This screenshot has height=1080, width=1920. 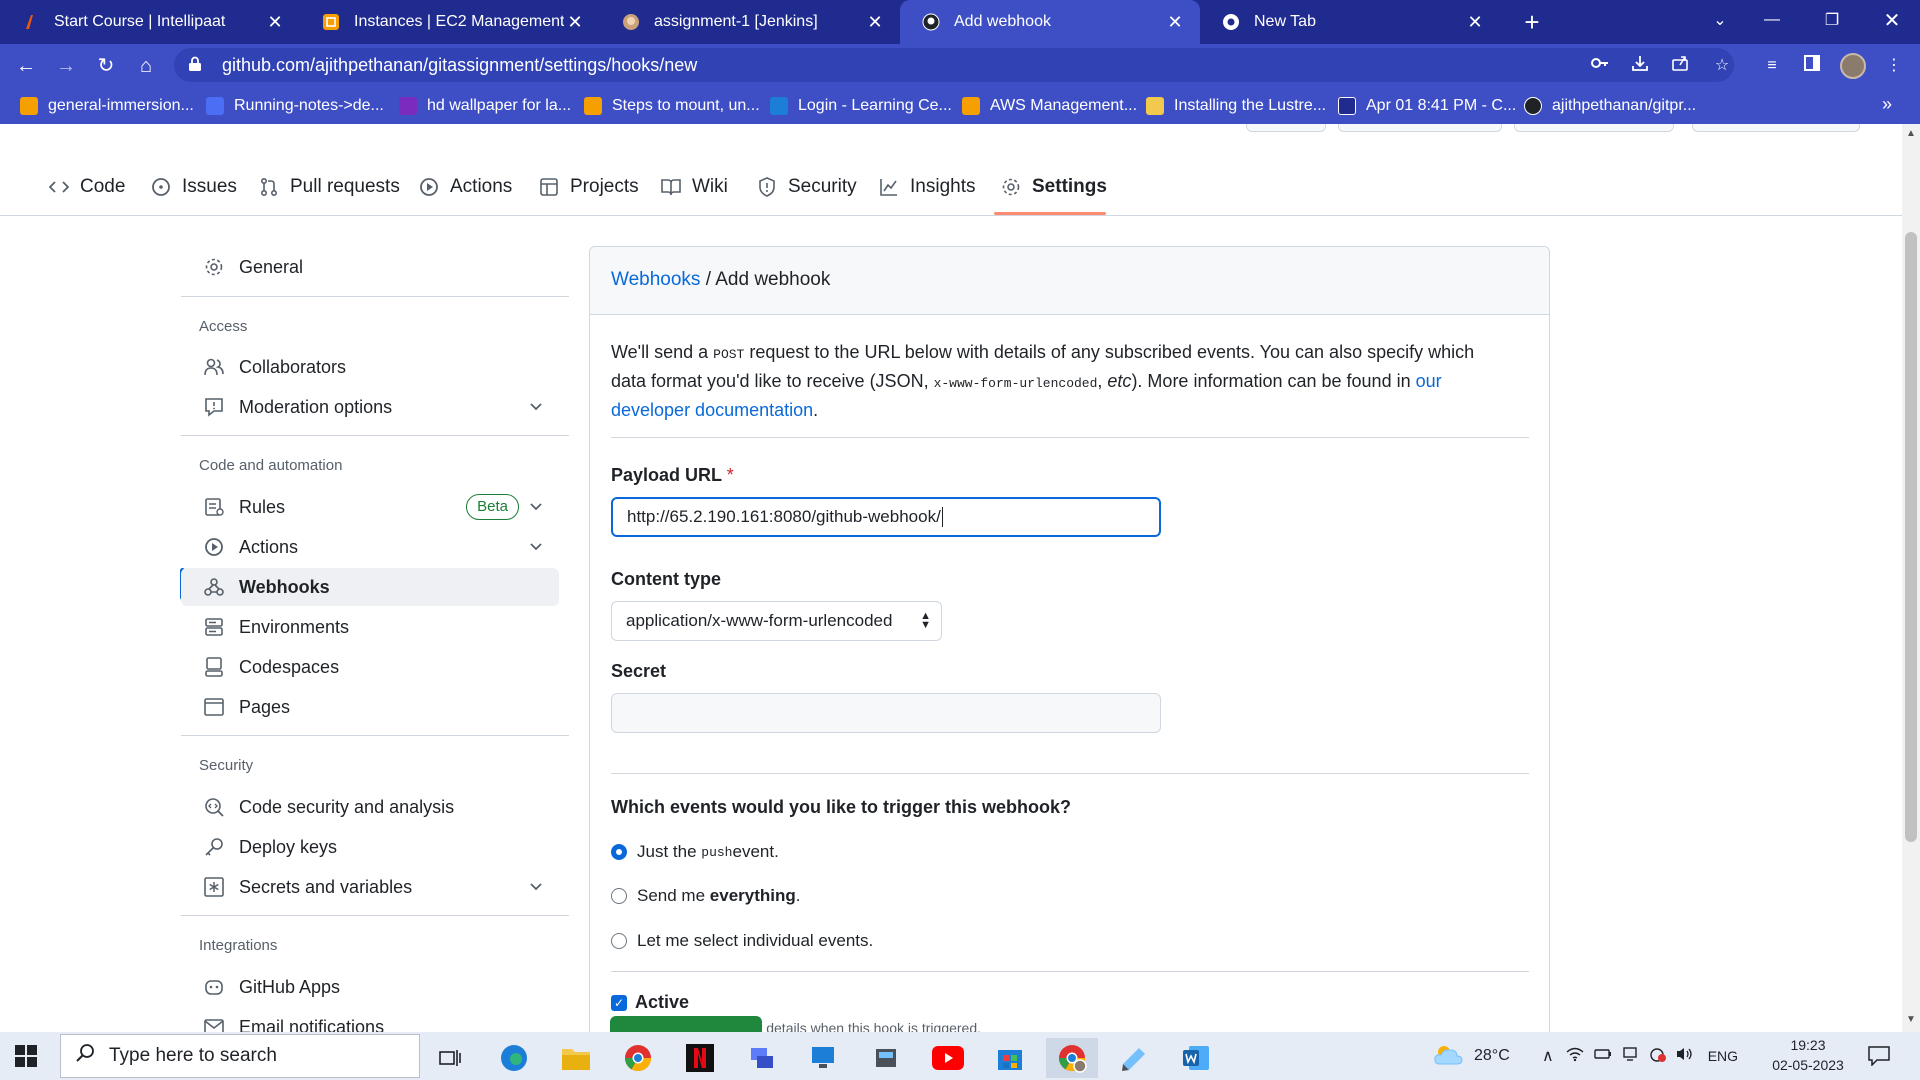 What do you see at coordinates (1808, 1055) in the screenshot?
I see `clock: 19:23 02-05-2023` at bounding box center [1808, 1055].